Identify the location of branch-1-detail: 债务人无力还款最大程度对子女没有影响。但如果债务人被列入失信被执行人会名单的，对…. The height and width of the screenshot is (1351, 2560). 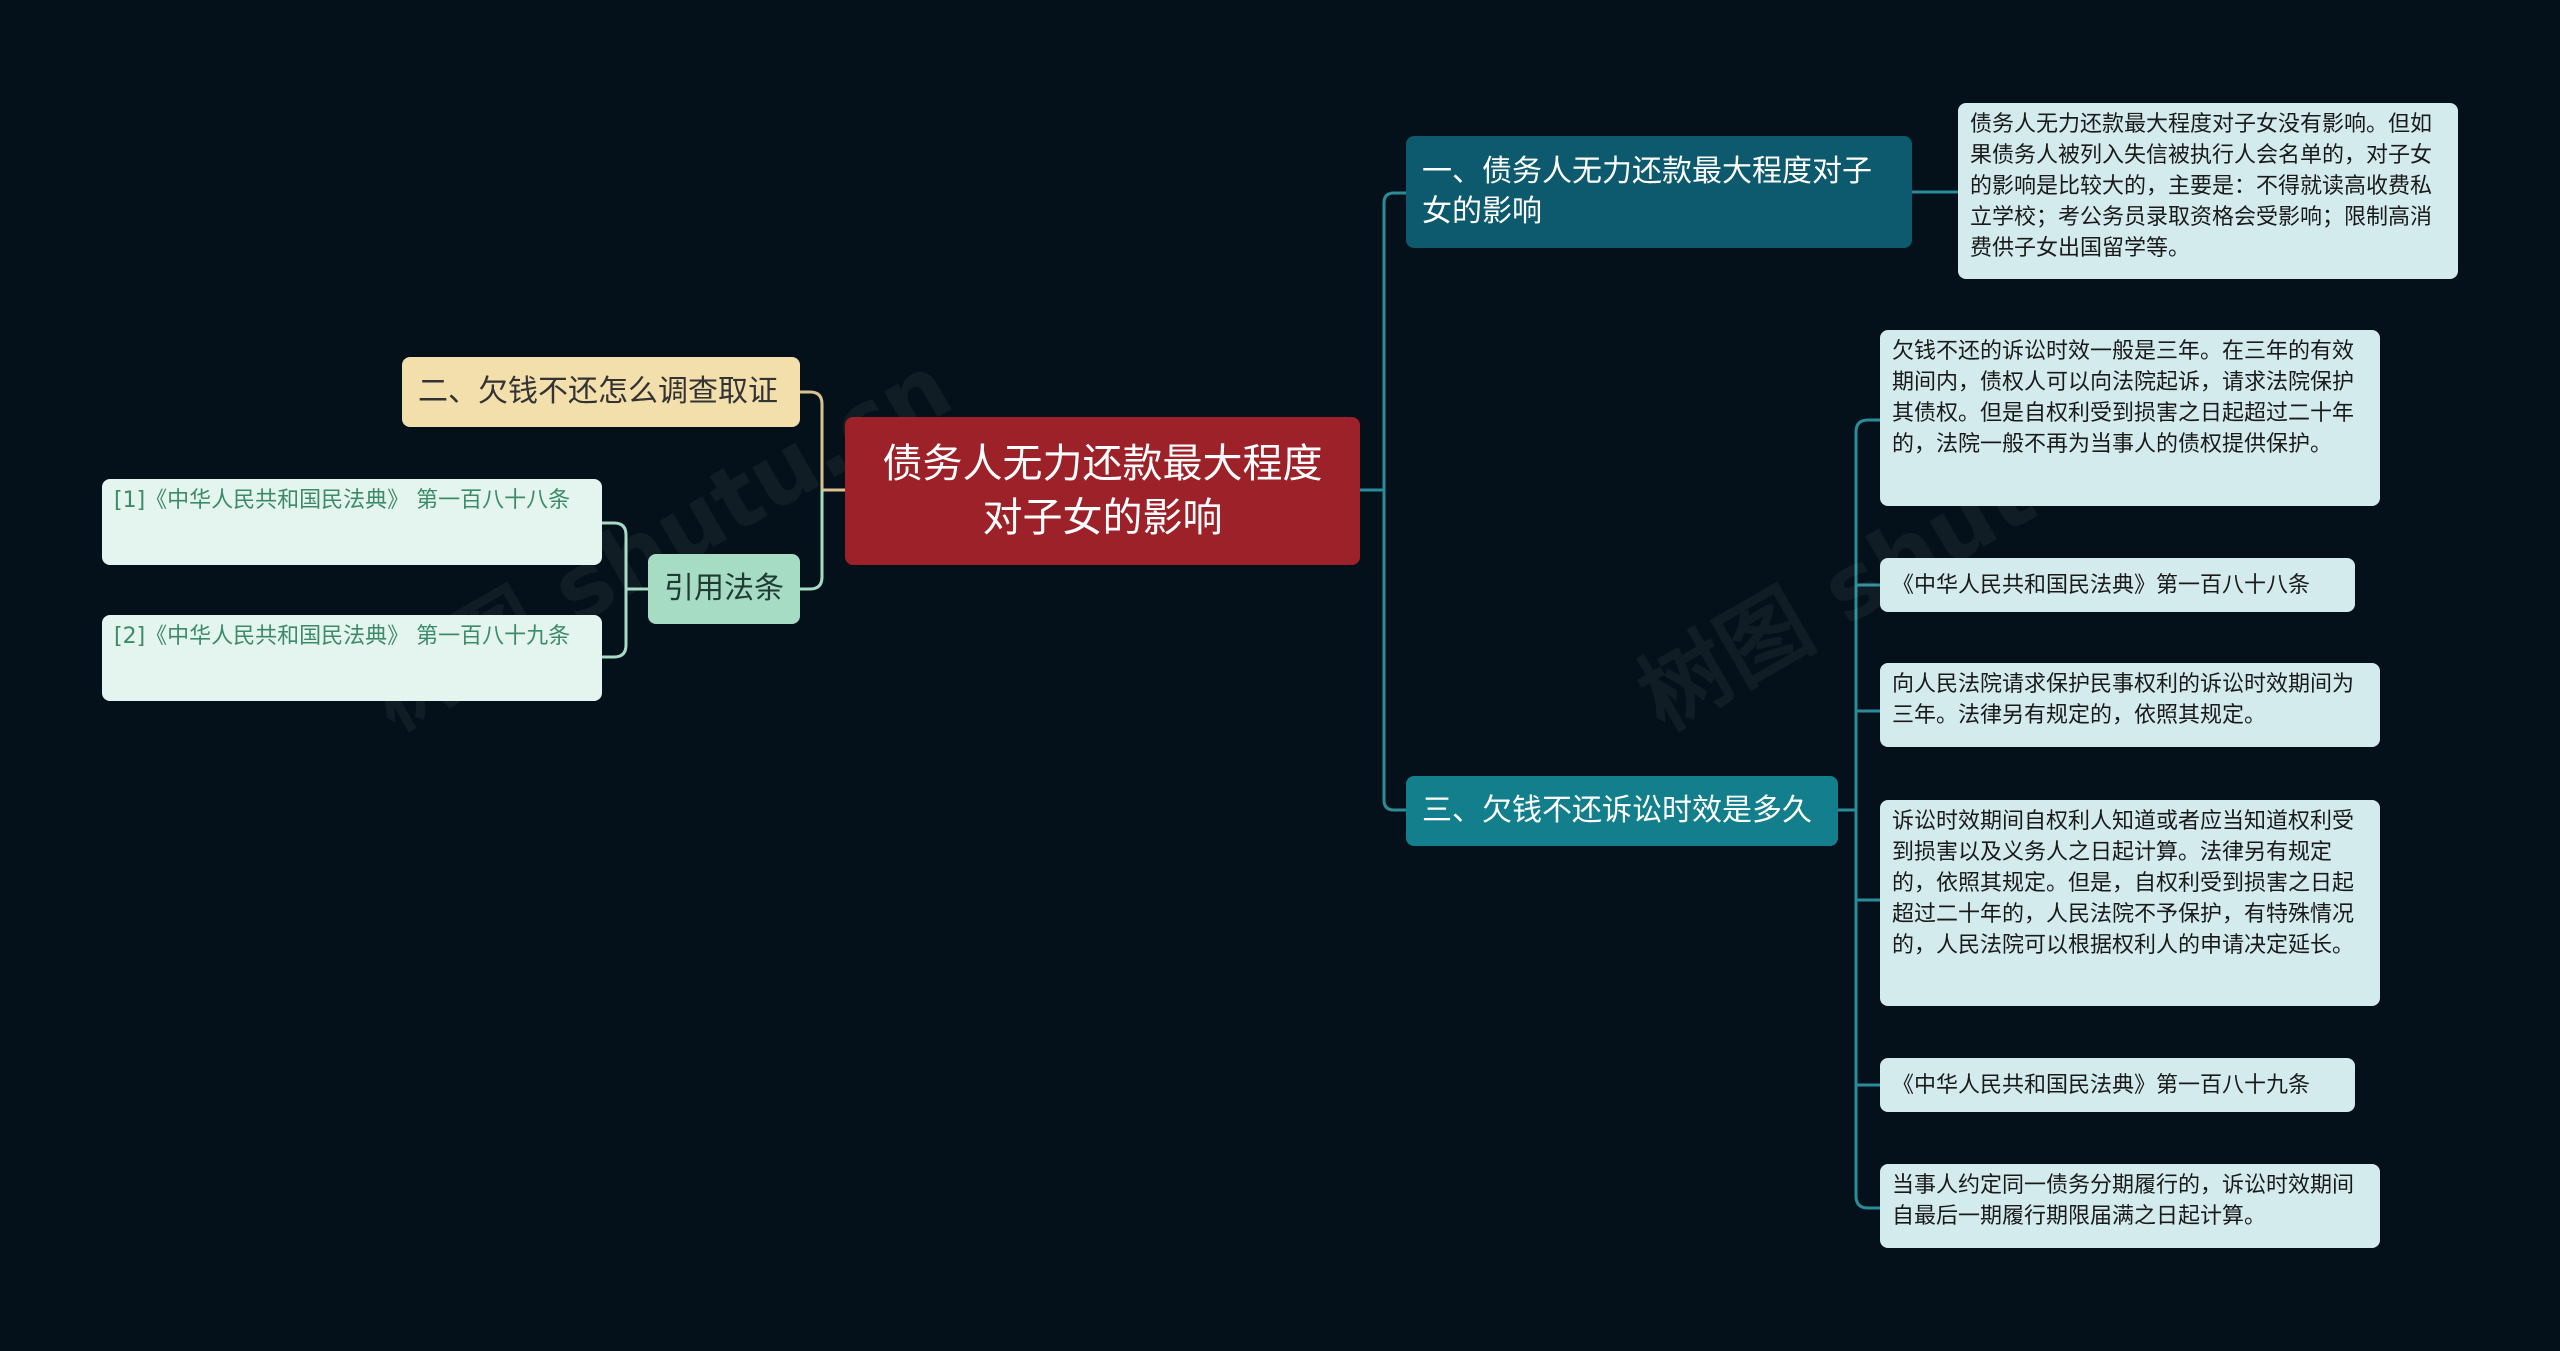
(2208, 191).